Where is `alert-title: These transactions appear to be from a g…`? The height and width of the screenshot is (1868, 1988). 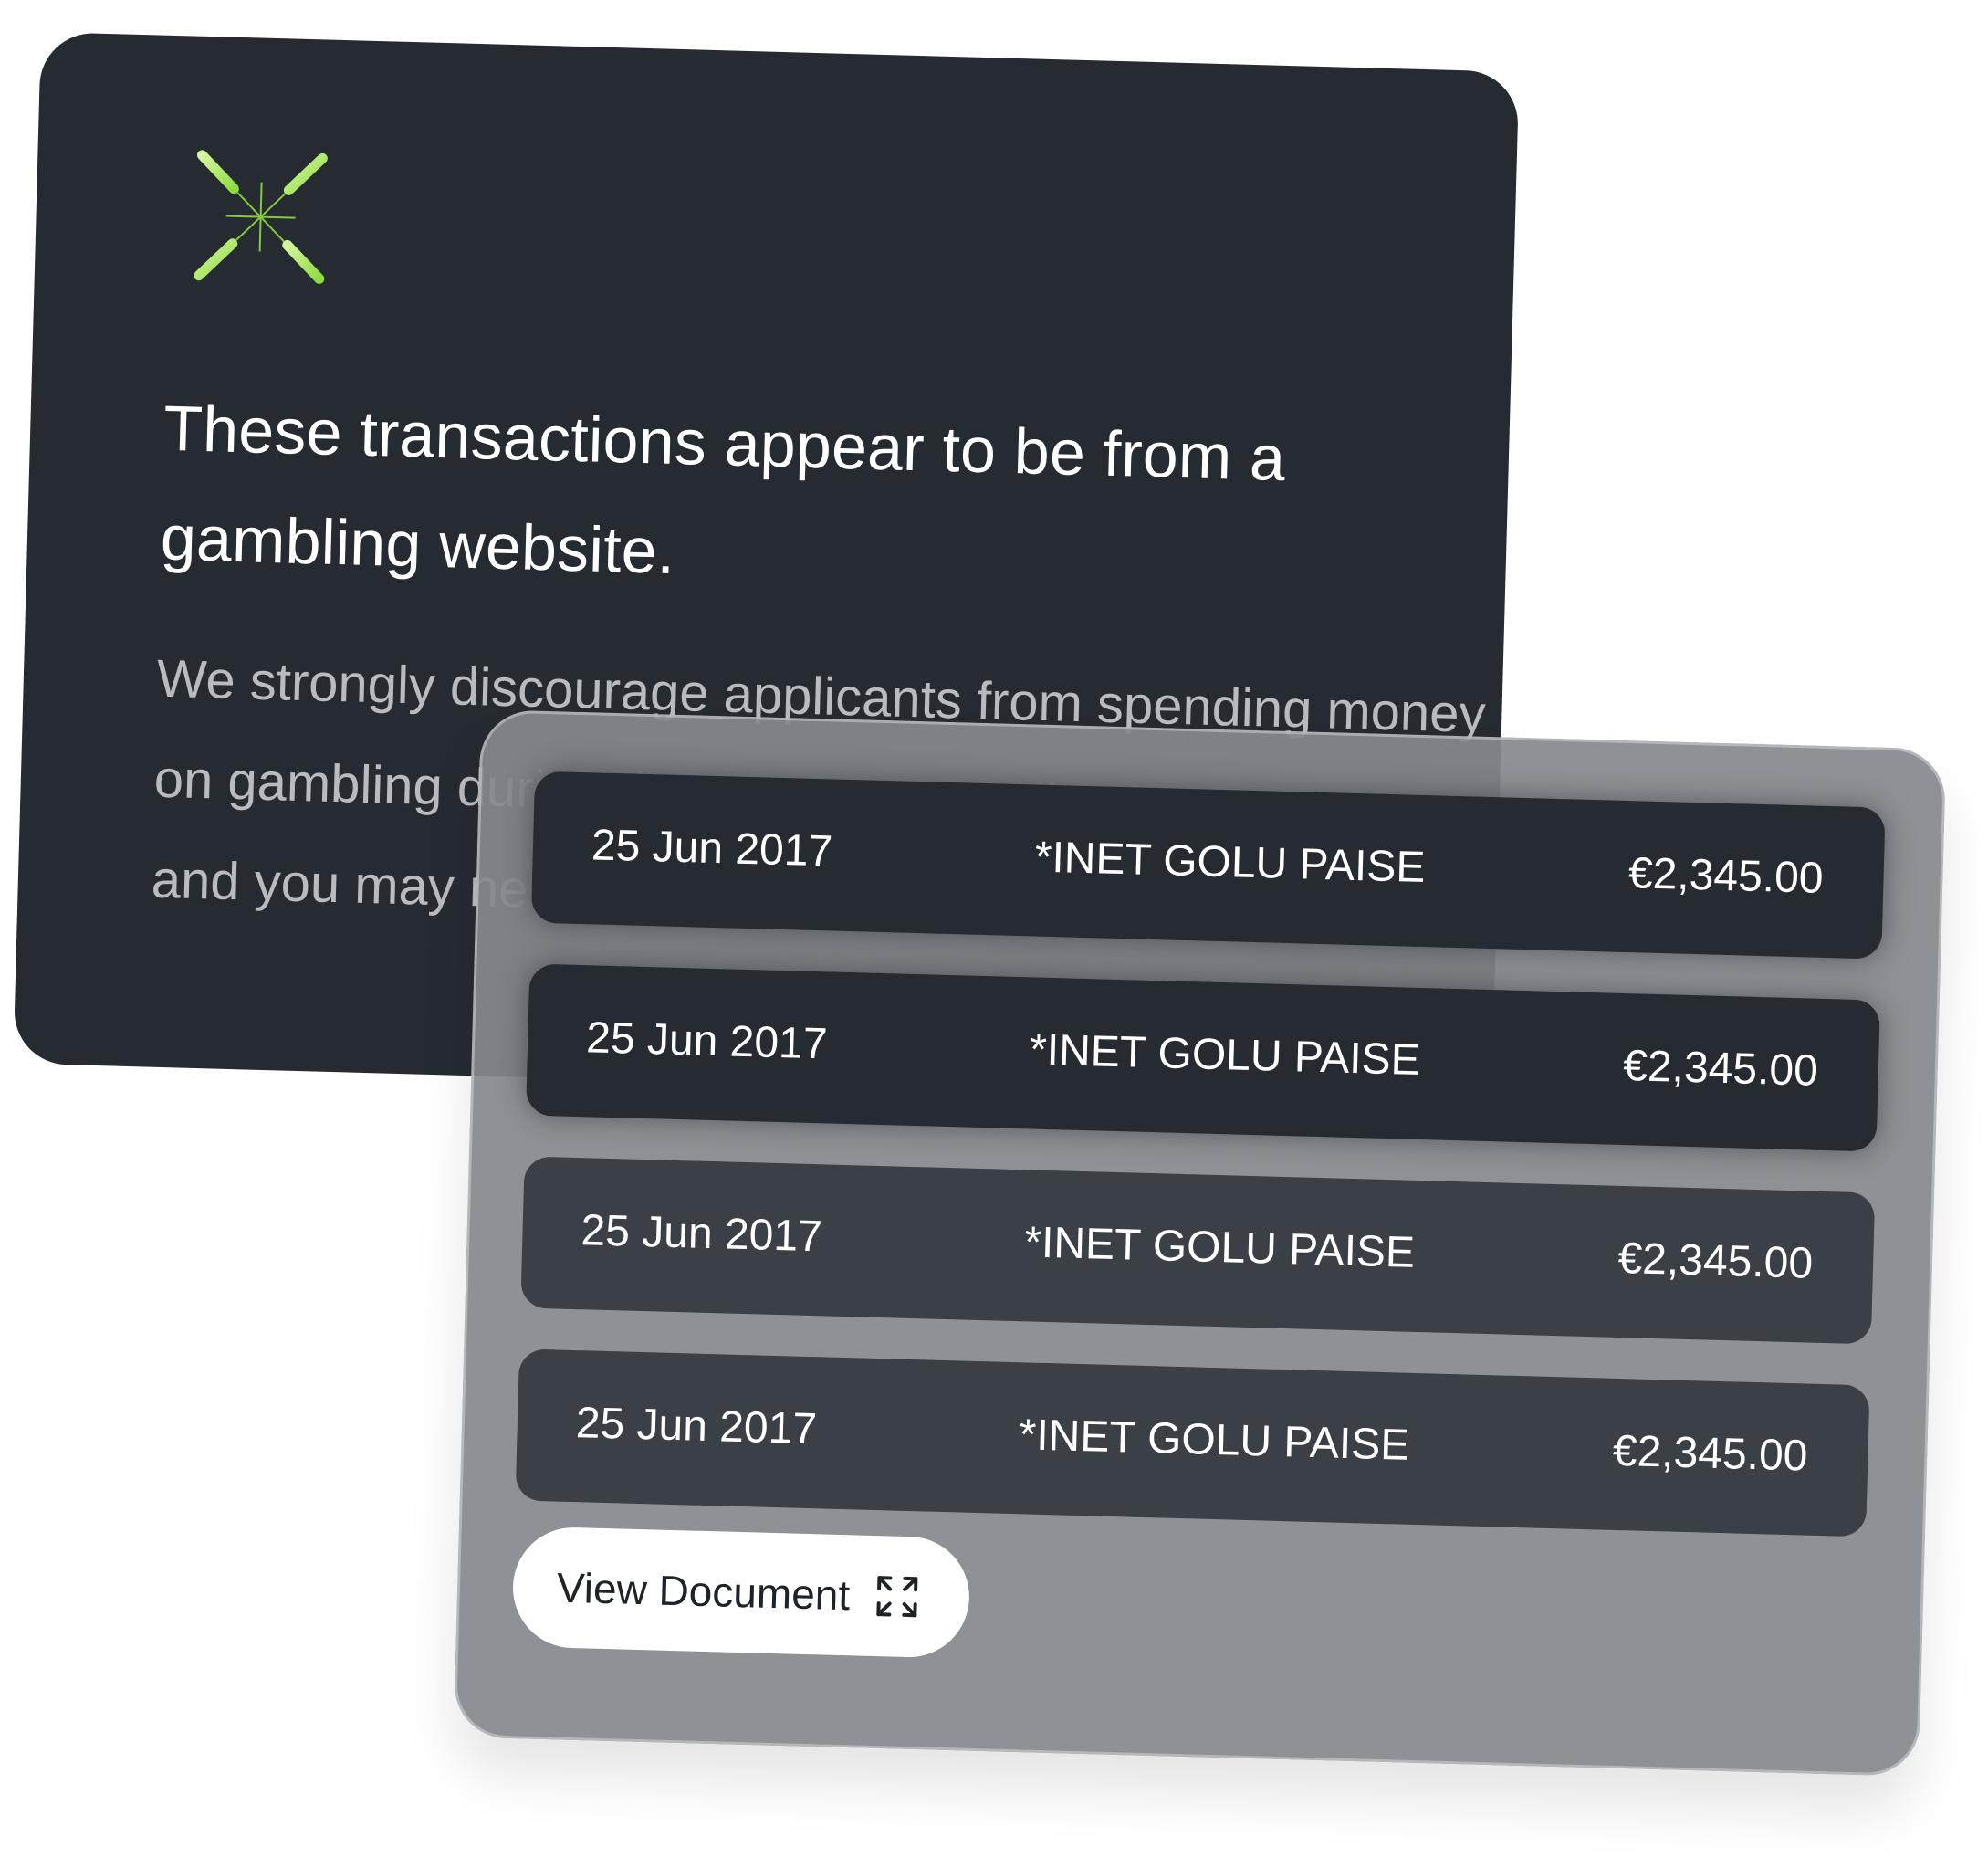 alert-title: These transactions appear to be from a g… is located at coordinates (723, 489).